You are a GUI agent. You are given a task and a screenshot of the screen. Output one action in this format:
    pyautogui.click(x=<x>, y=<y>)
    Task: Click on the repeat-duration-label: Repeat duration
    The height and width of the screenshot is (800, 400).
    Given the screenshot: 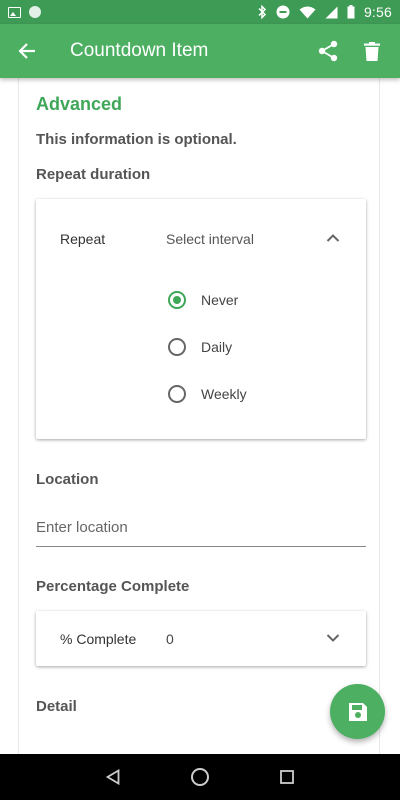 What is the action you would take?
    pyautogui.click(x=93, y=174)
    